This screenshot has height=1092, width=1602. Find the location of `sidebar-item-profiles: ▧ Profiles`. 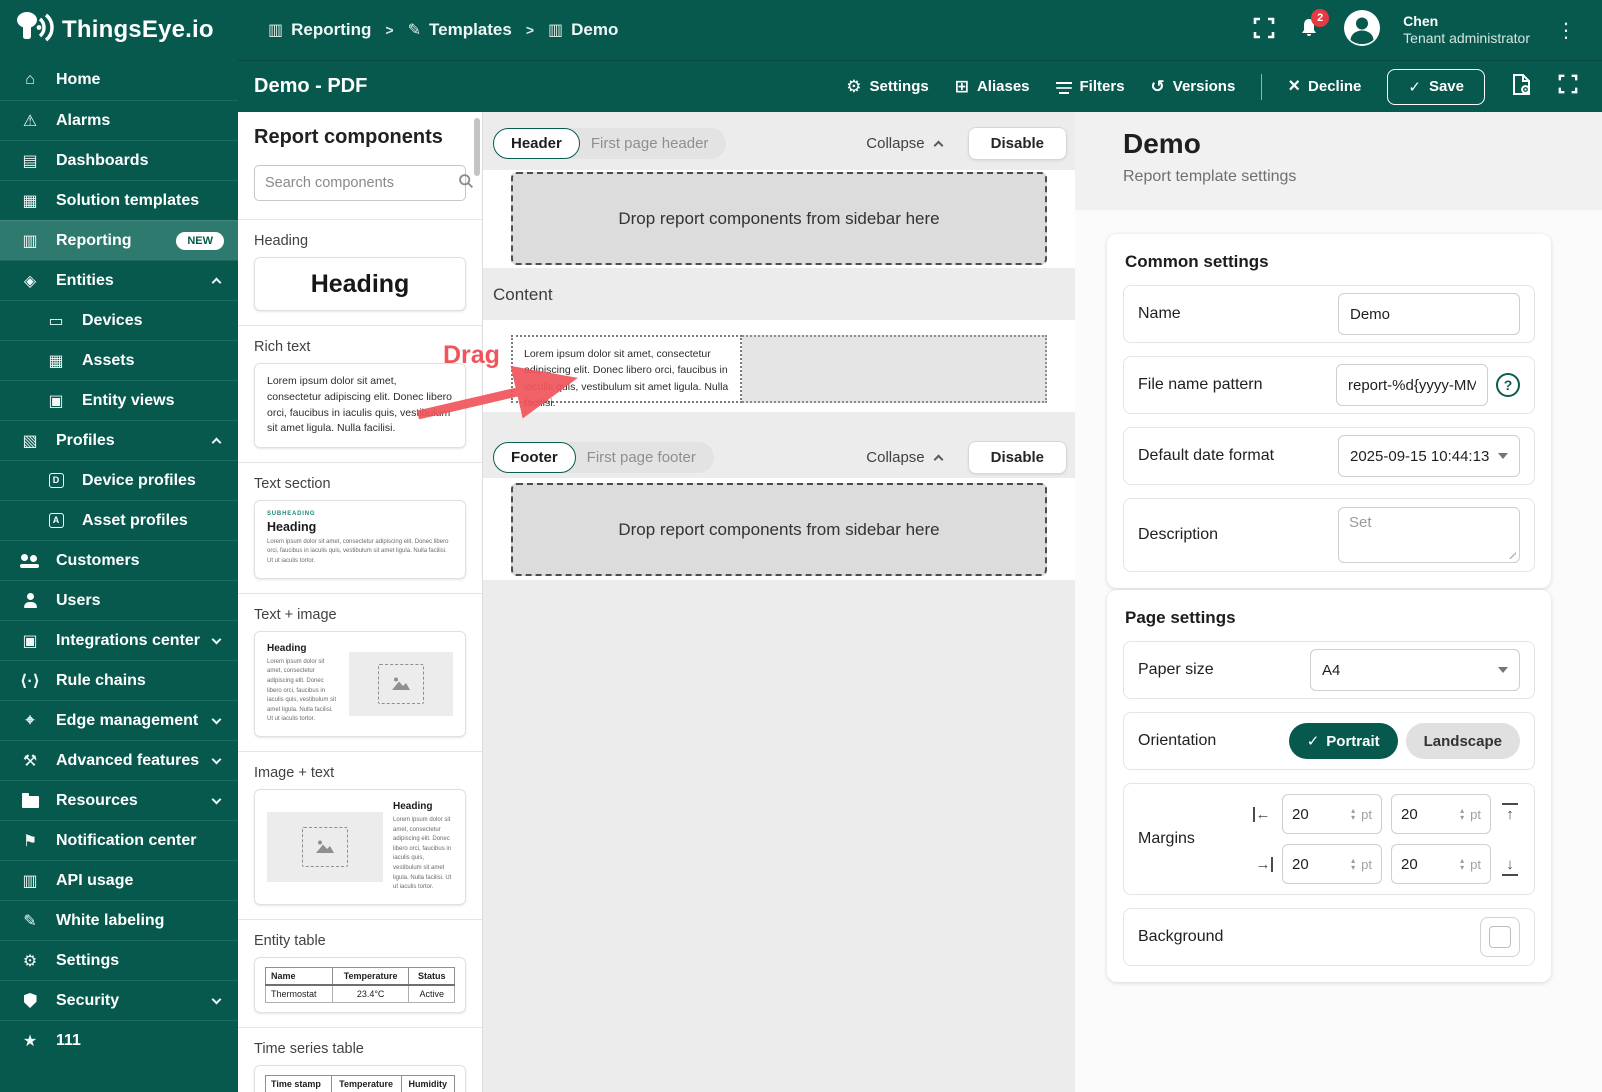

sidebar-item-profiles: ▧ Profiles is located at coordinates (119, 440).